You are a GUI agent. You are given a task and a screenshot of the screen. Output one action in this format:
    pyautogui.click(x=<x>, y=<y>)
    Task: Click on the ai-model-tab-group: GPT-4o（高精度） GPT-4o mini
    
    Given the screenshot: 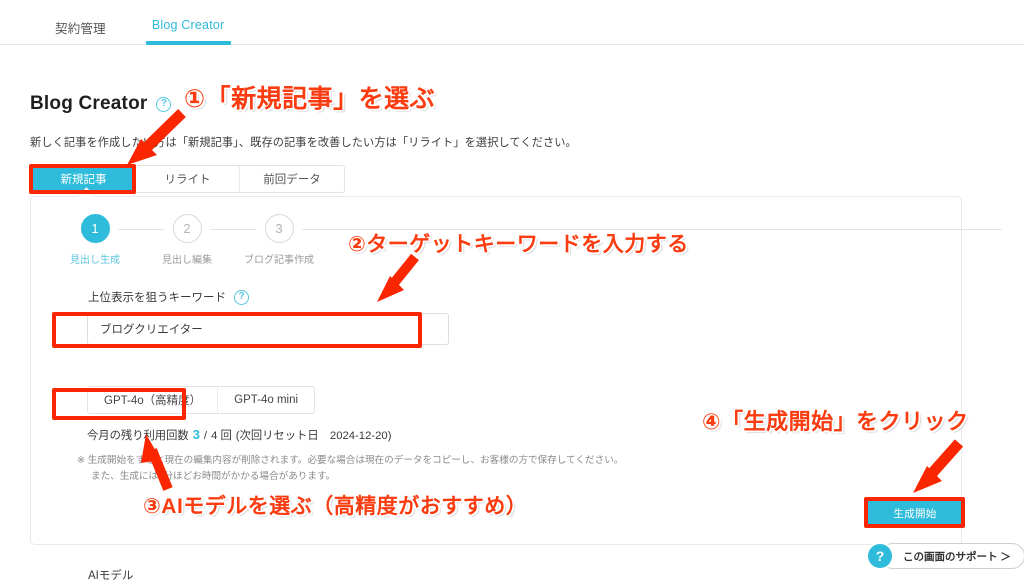 What is the action you would take?
    pyautogui.click(x=201, y=400)
    